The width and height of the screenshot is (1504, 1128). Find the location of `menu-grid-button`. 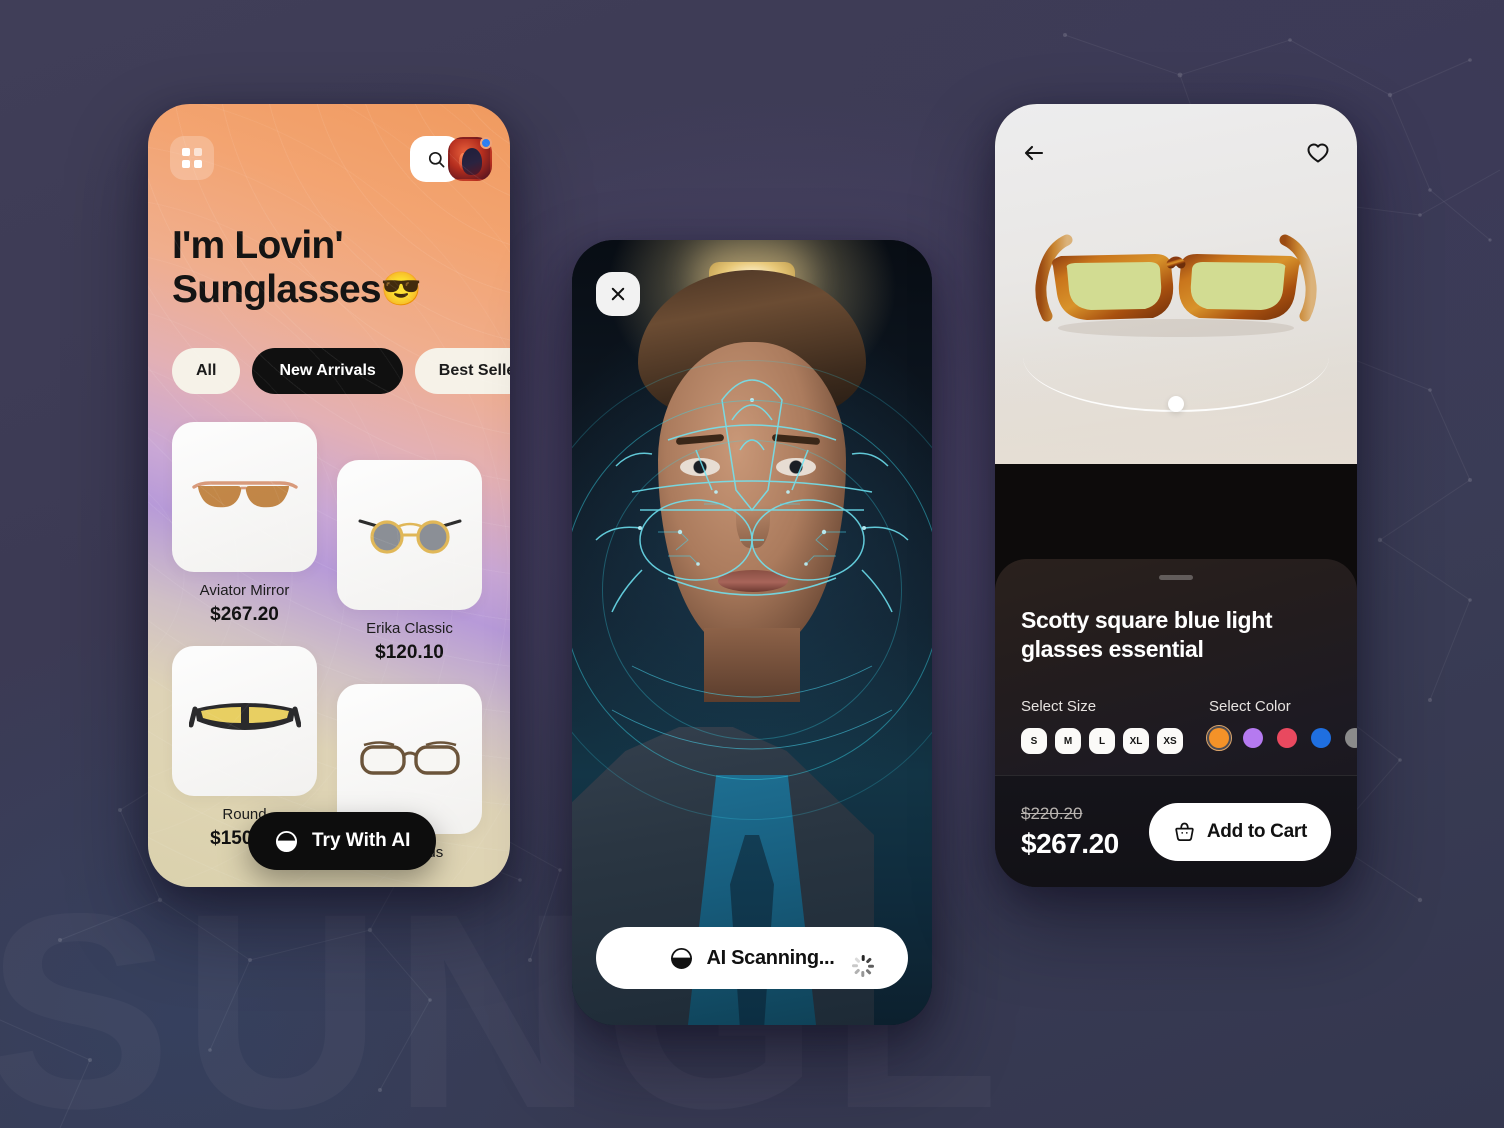

menu-grid-button is located at coordinates (192, 158).